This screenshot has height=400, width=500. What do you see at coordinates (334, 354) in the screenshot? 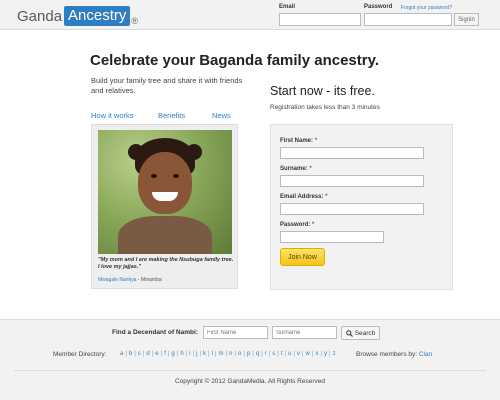
I see `letter-link-z: z` at bounding box center [334, 354].